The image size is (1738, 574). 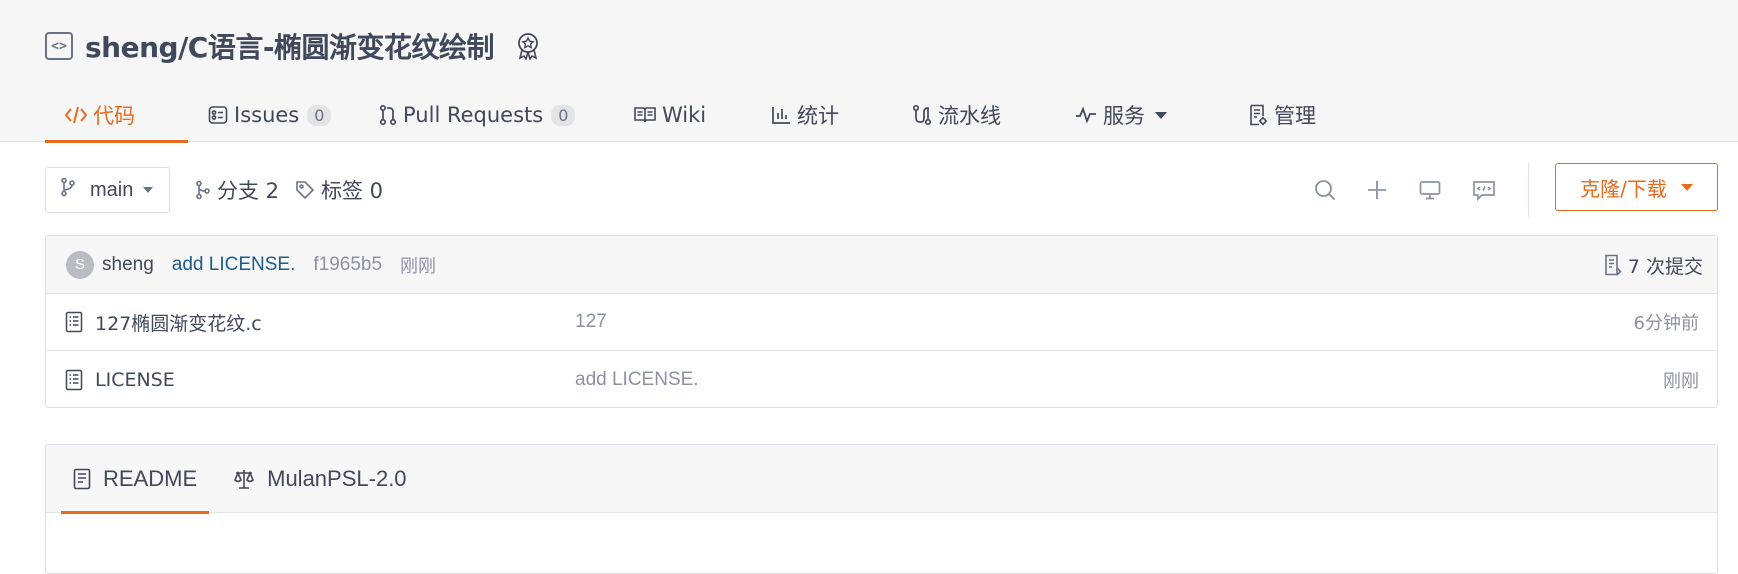 I want to click on pipeline-icon, so click(x=922, y=115).